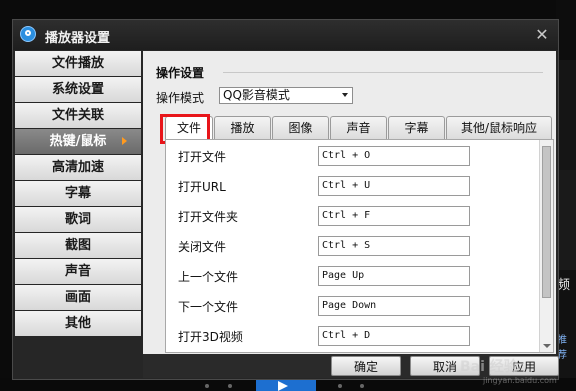 The image size is (576, 391). I want to click on mode-select-value: QQ影音模式, so click(256, 95).